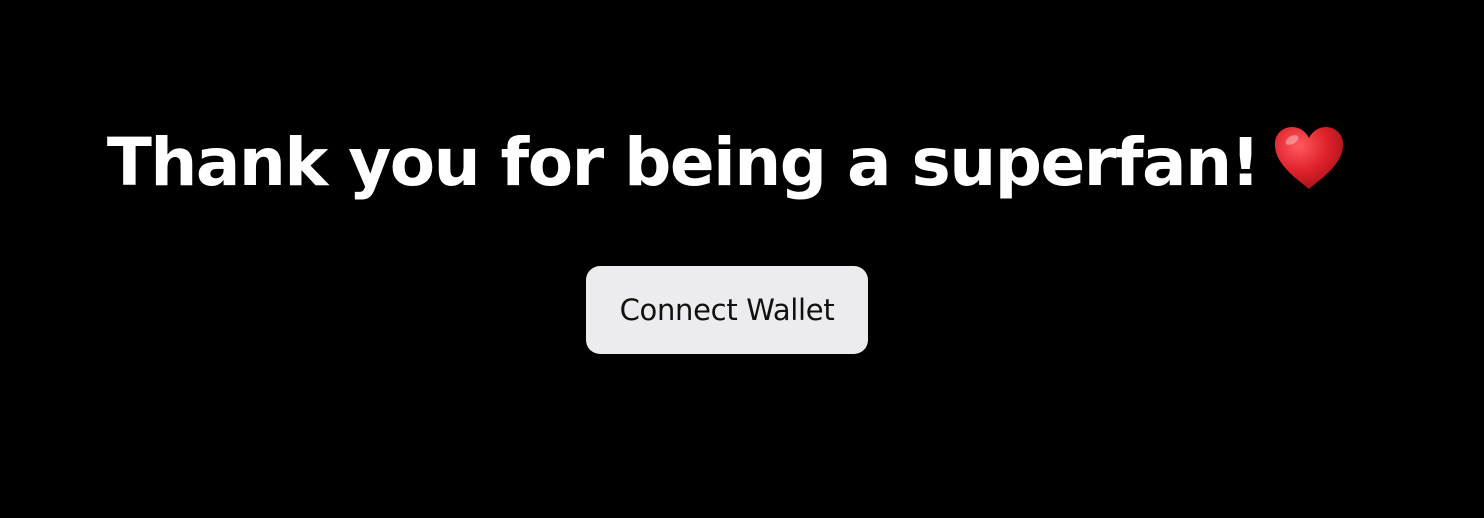 Image resolution: width=1484 pixels, height=518 pixels. I want to click on headline-text: Thank you for being a superfan!, so click(683, 162).